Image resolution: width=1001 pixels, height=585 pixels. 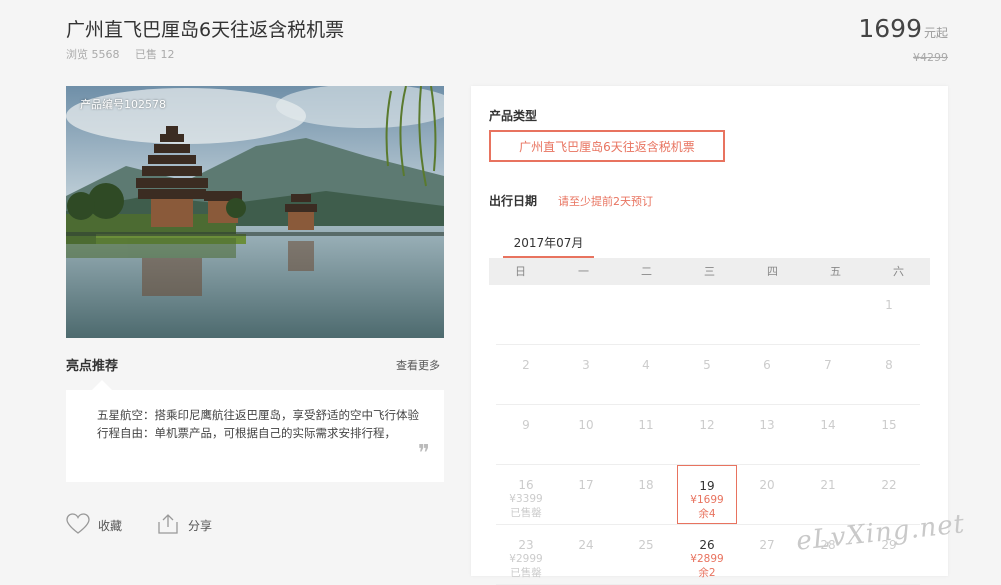 I want to click on day-number: 10, so click(x=586, y=425).